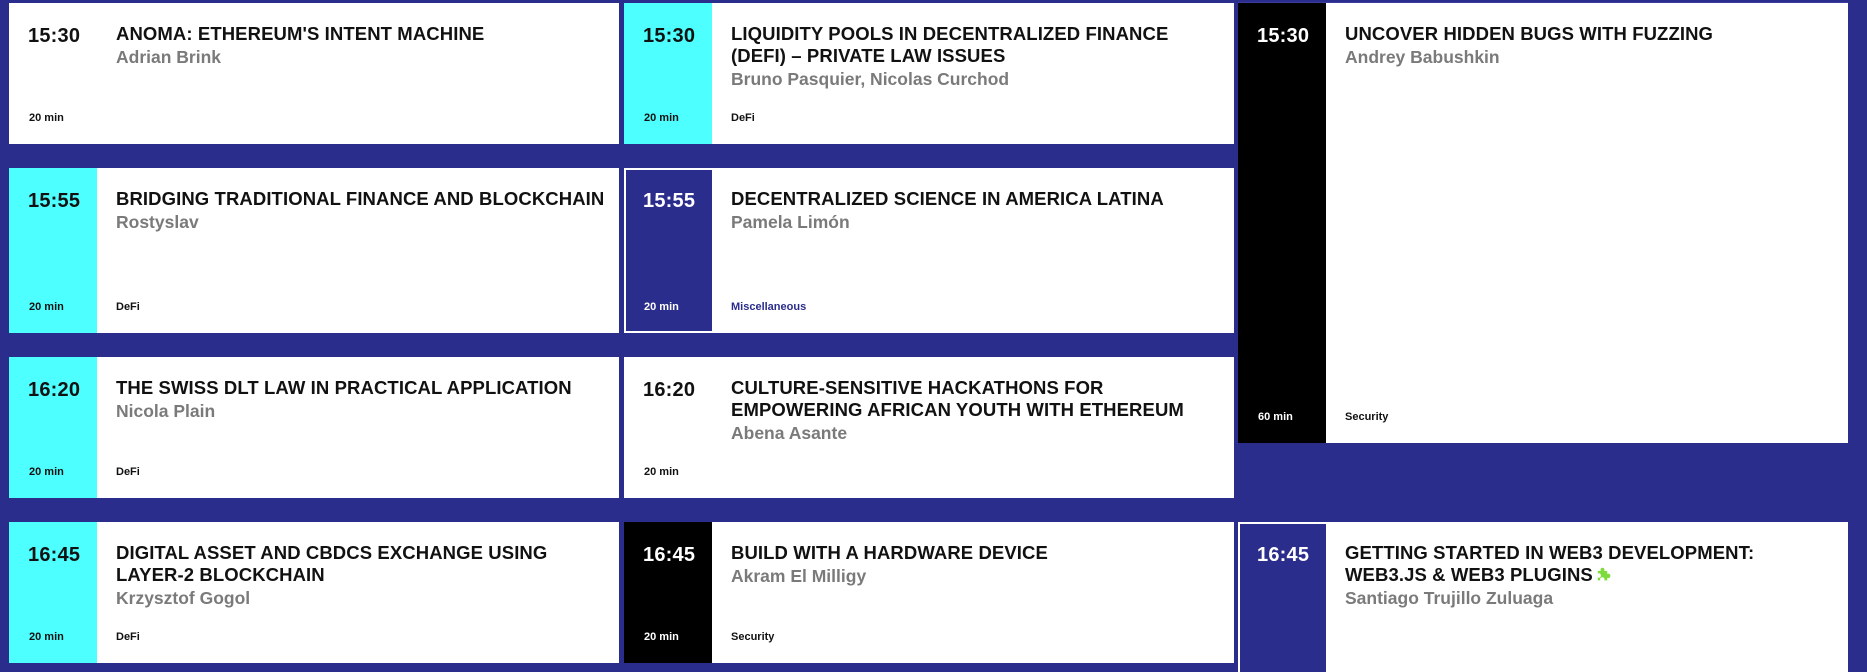  I want to click on session-title: DECENTRALIZED SCIENCE IN AMERICA LATINA, so click(974, 199).